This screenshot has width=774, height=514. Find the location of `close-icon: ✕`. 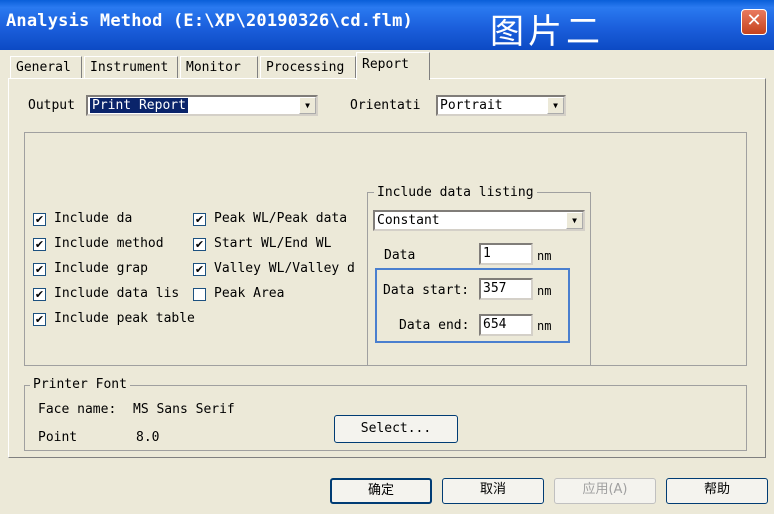

close-icon: ✕ is located at coordinates (754, 20).